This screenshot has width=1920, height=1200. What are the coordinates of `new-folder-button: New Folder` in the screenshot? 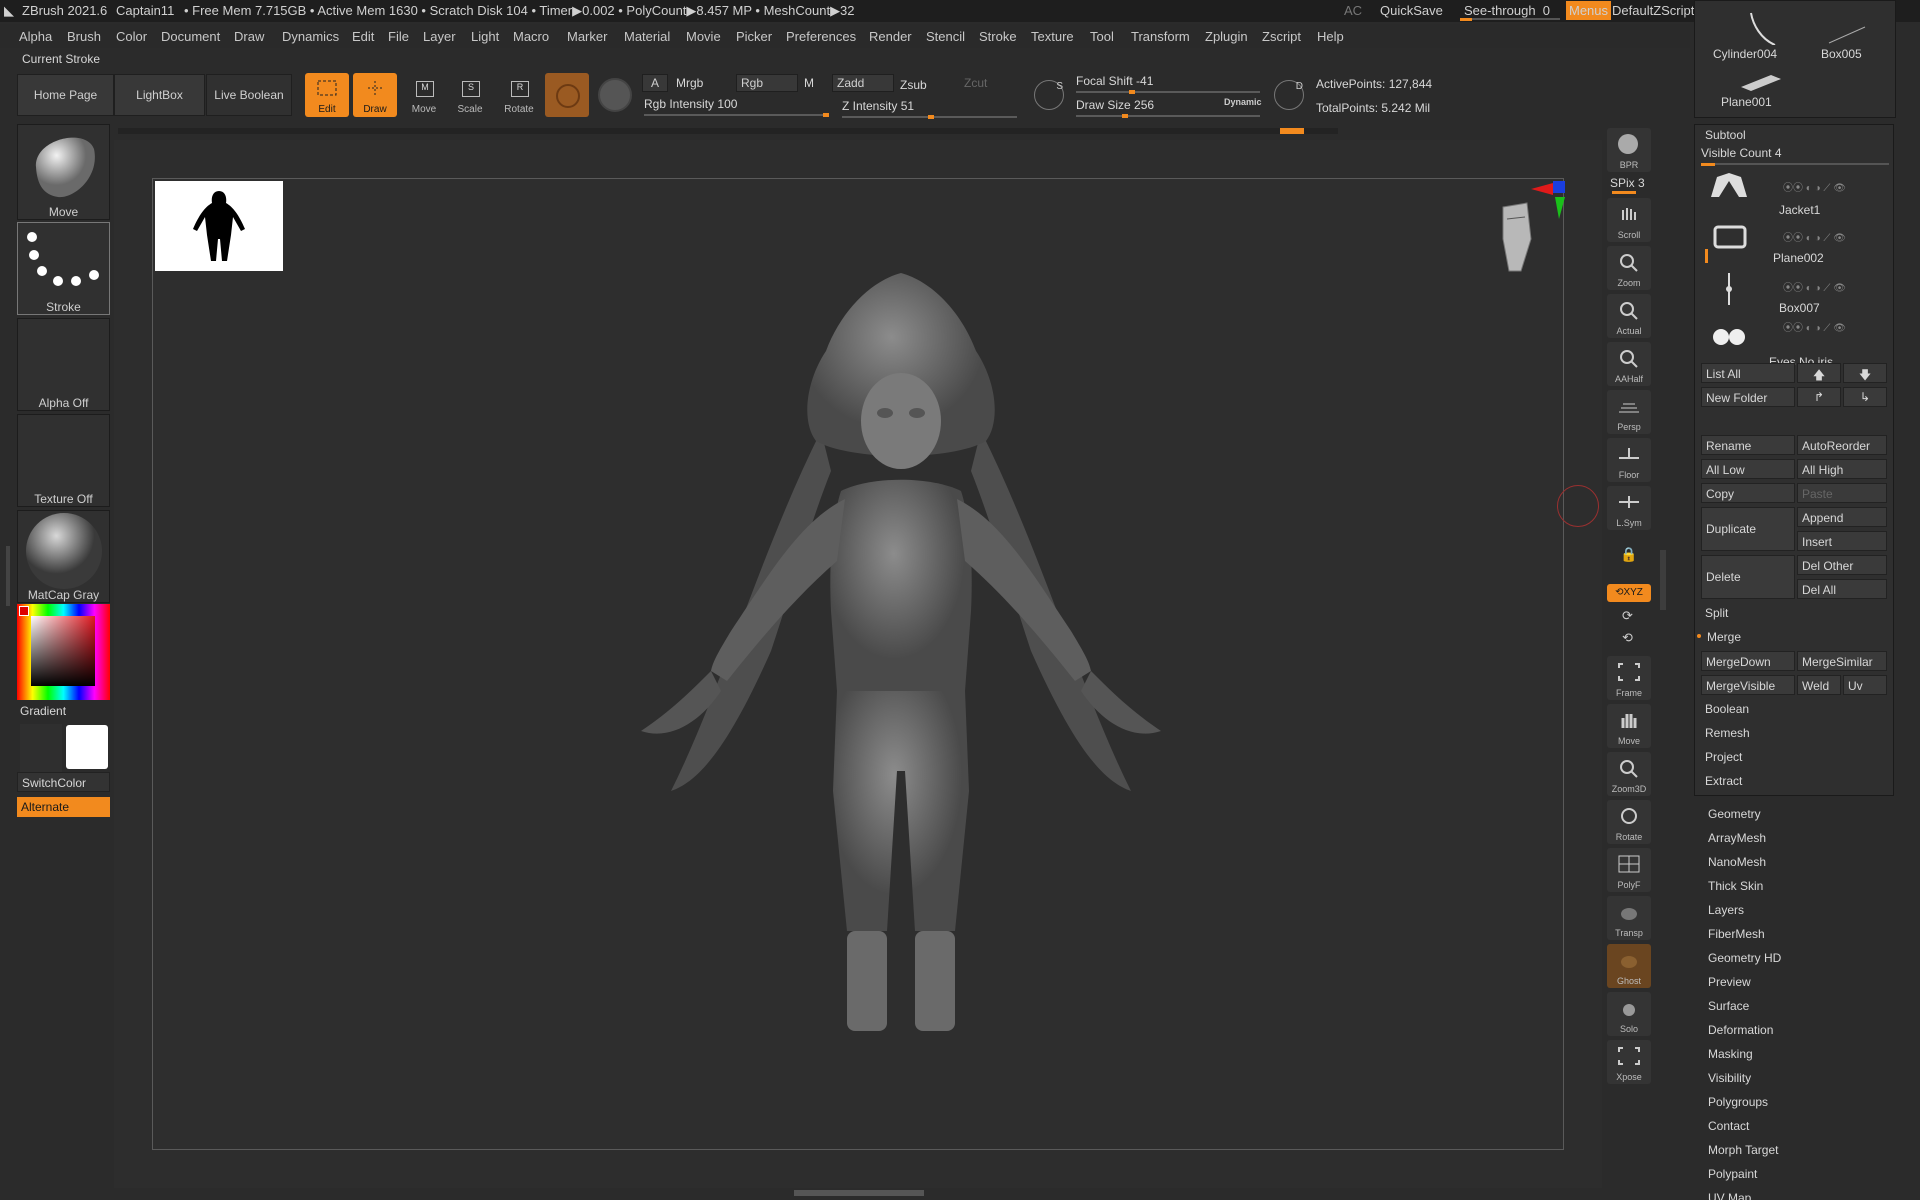 It's located at (1748, 397).